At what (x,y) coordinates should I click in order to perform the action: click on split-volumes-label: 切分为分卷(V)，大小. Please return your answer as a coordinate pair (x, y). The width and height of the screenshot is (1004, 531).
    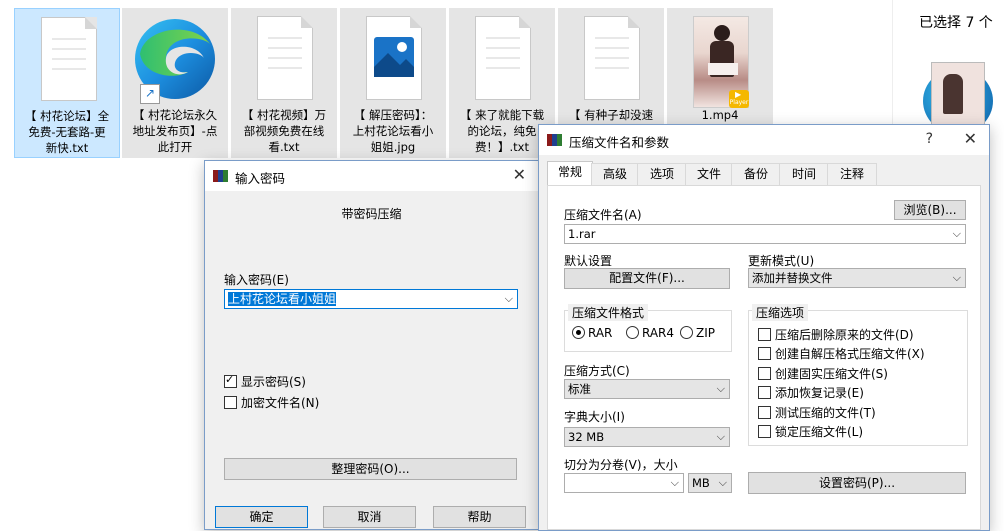
    Looking at the image, I should click on (621, 465).